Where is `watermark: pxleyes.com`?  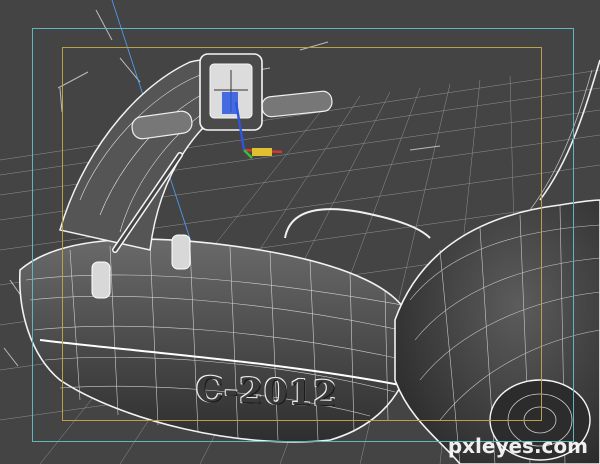
watermark: pxleyes.com is located at coordinates (518, 446).